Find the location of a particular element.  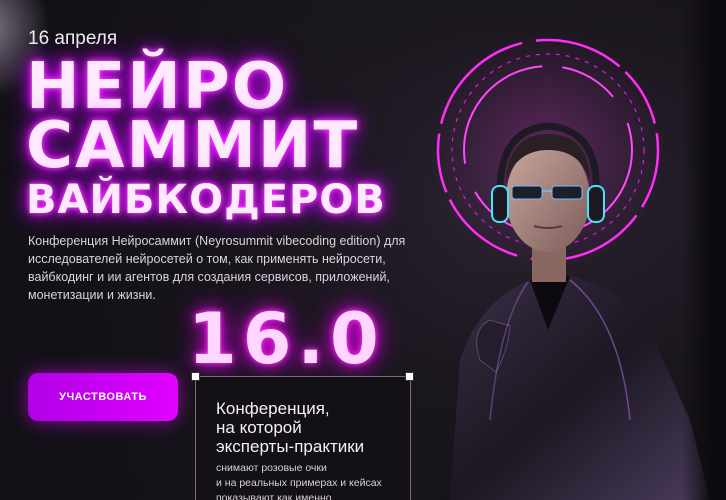

frame-edge is located at coordinates (704, 250).